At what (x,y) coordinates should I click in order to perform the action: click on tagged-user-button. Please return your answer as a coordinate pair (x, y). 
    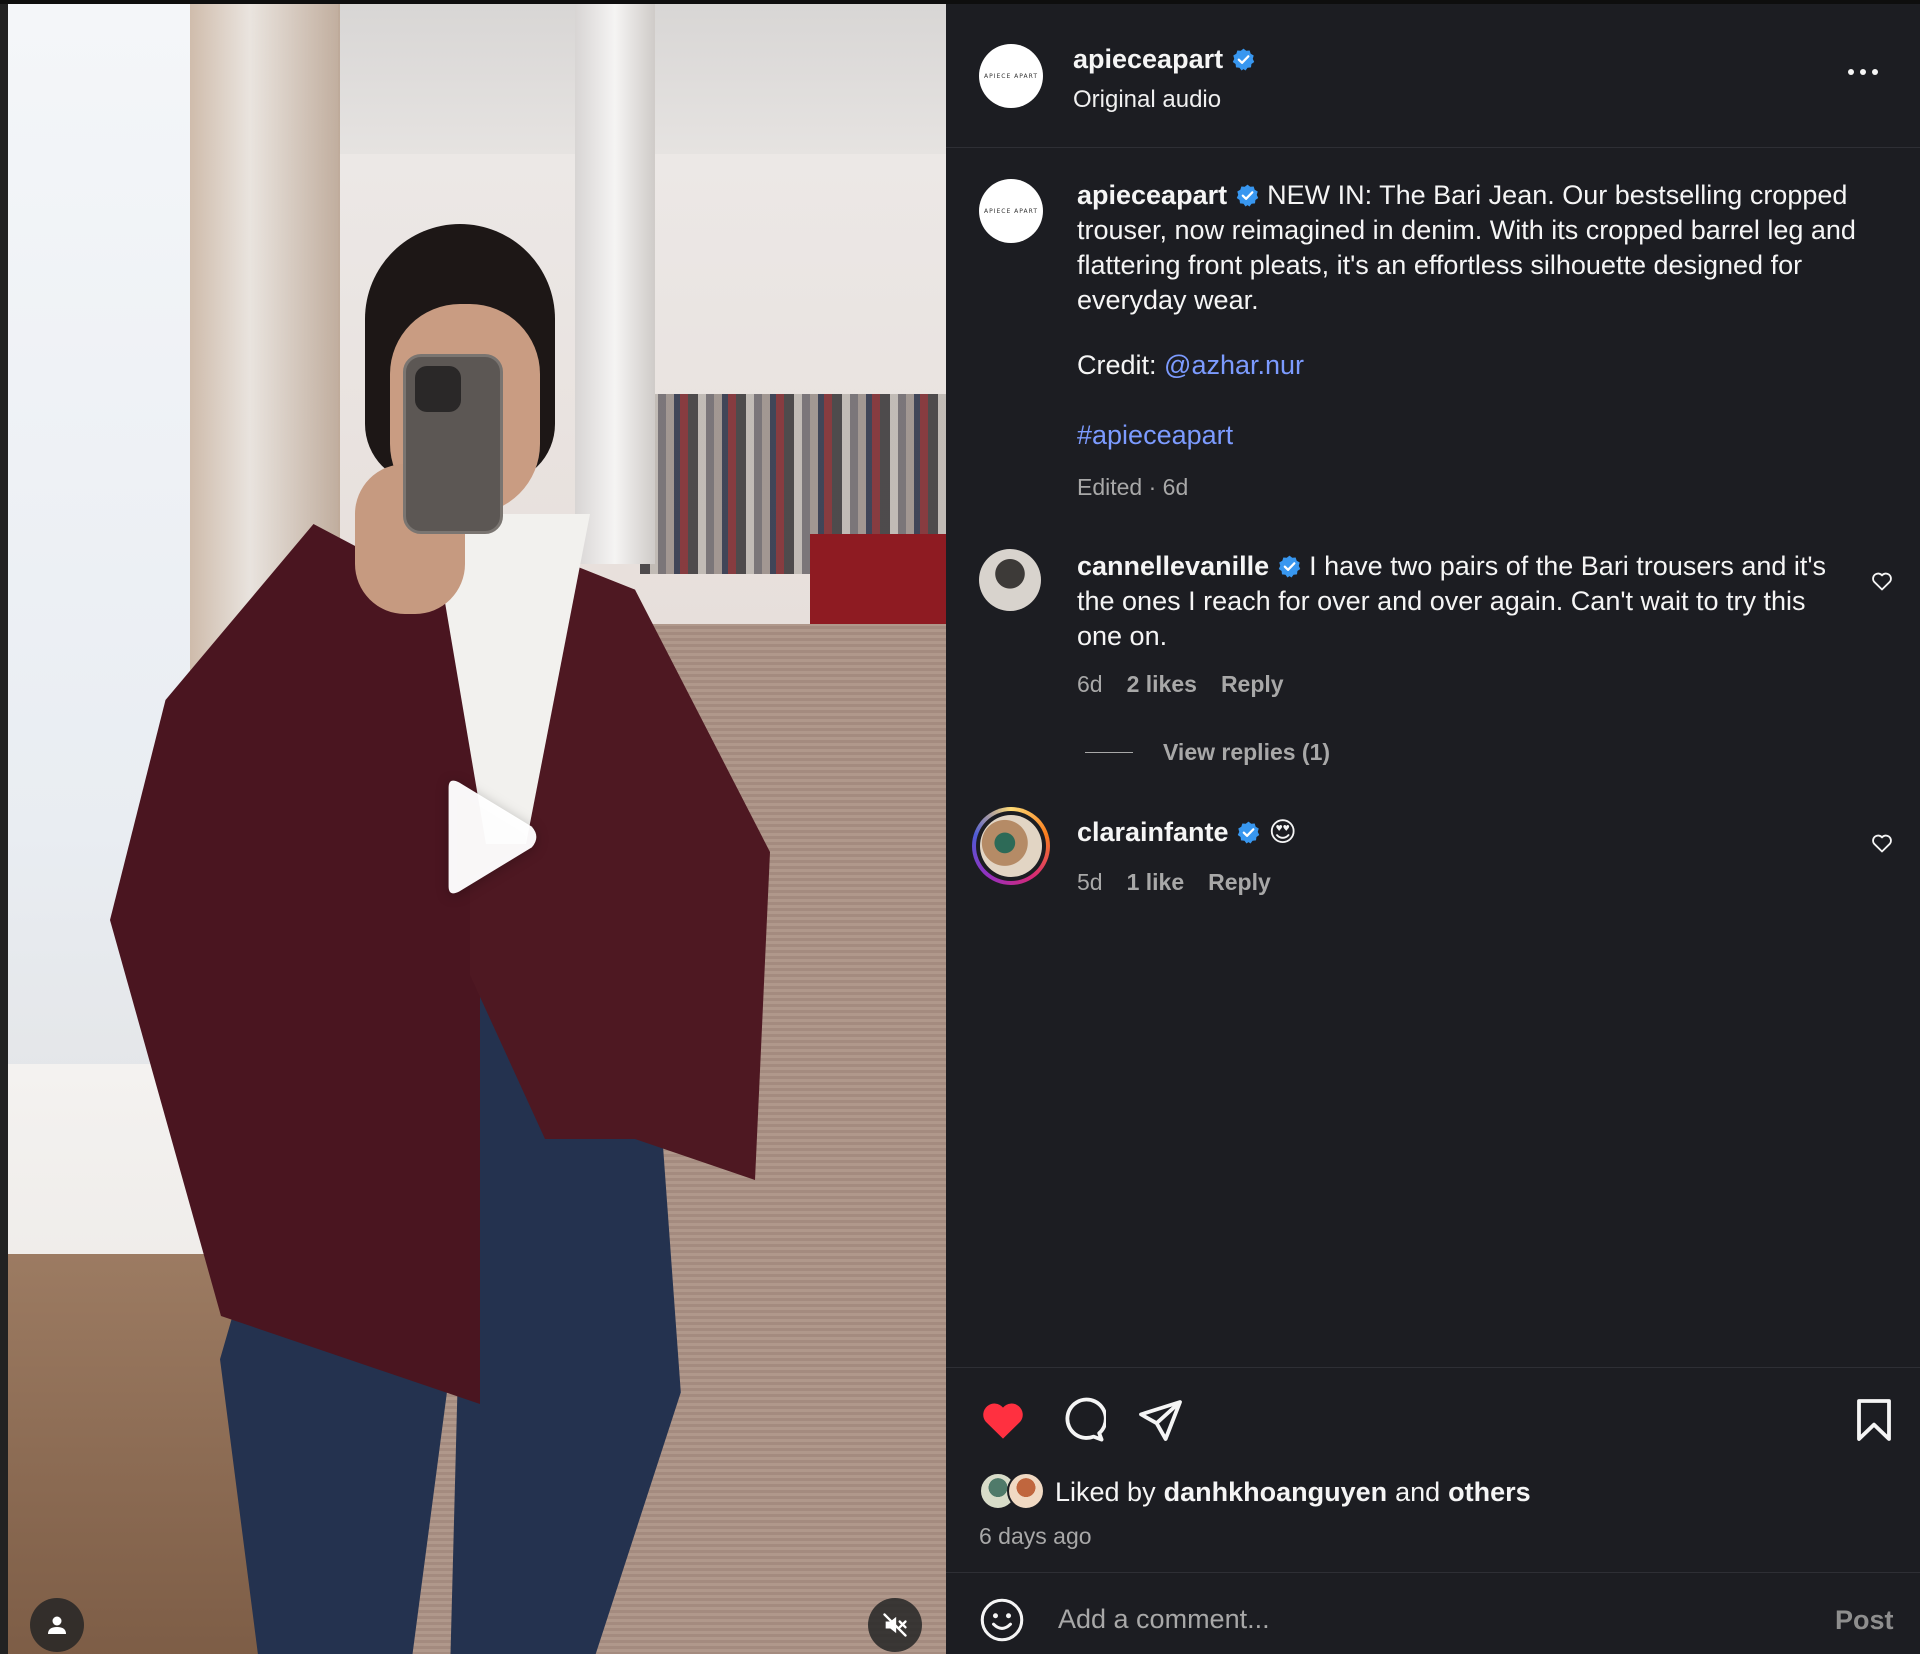
    Looking at the image, I should click on (57, 1625).